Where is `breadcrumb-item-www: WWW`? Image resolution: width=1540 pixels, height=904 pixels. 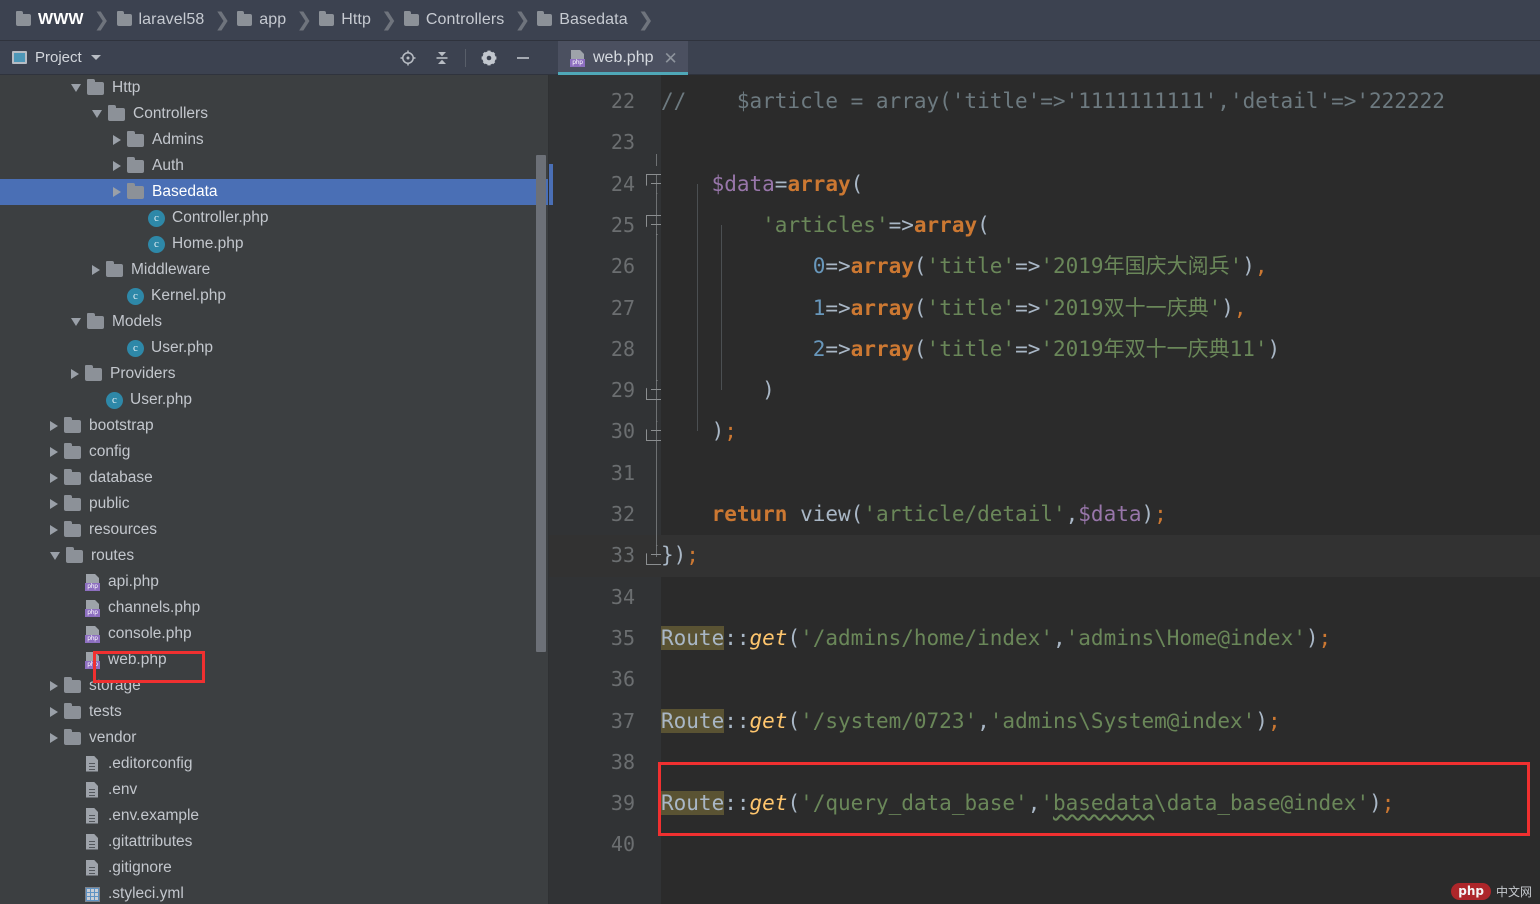
breadcrumb-item-www: WWW is located at coordinates (50, 20).